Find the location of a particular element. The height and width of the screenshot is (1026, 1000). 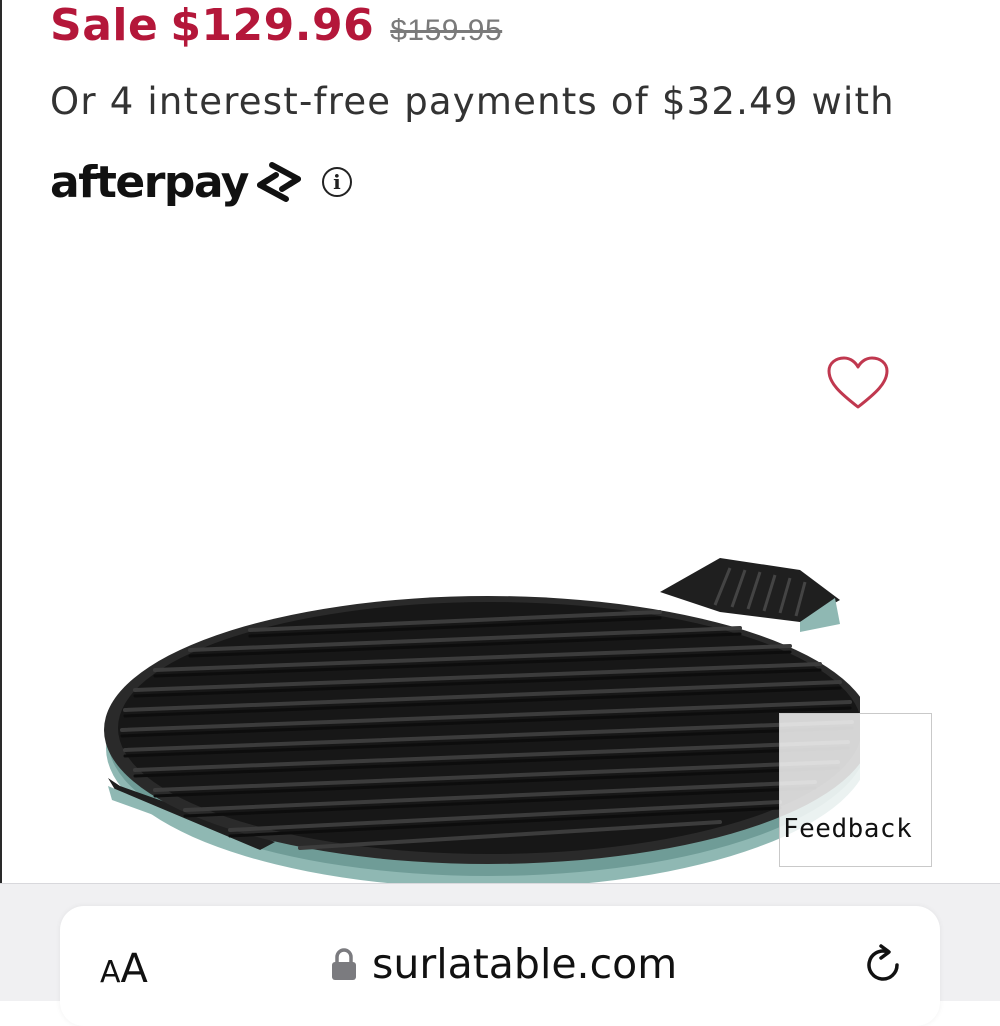

text-size-button: A A is located at coordinates (124, 969).